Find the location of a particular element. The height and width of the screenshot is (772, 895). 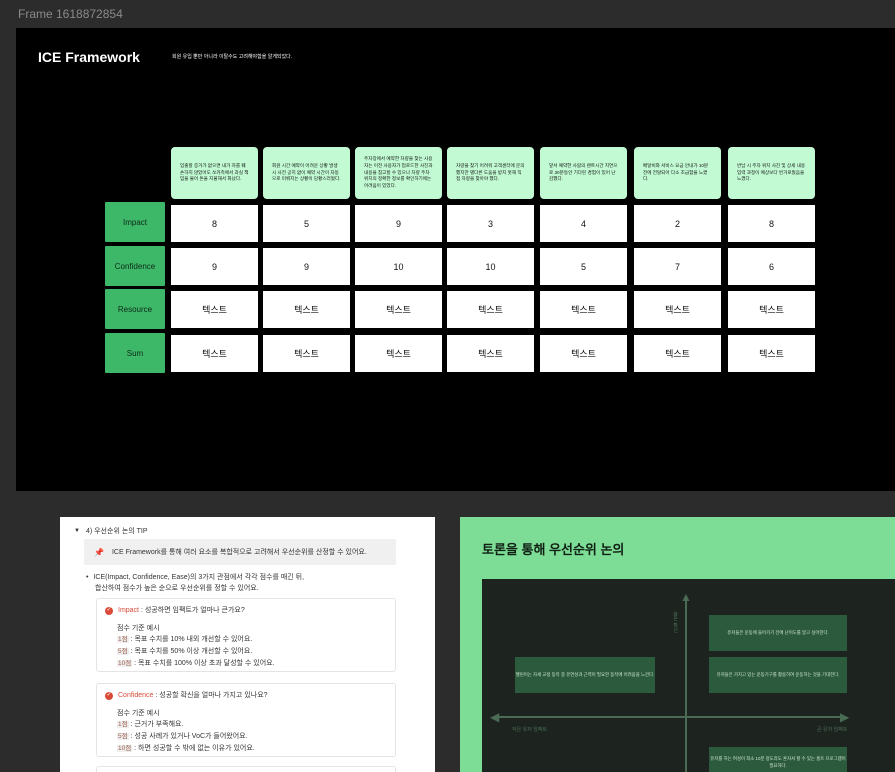

matrix-note: 유저들은 운동에 들어가기 전에 난이도를 알고 싶어한다. is located at coordinates (778, 633).